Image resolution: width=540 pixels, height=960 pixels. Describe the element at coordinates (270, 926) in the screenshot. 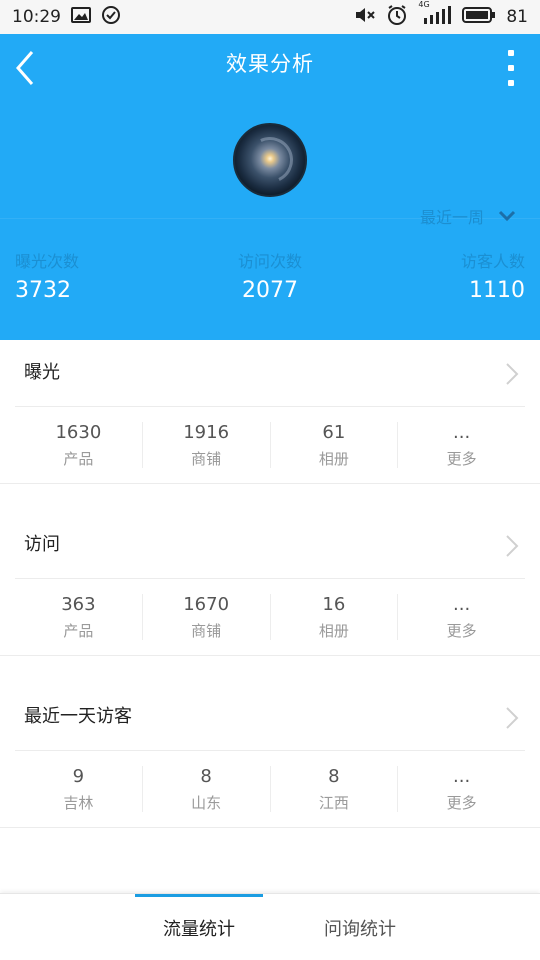

I see `bottom-tab-bar: 流量统计 问询统计` at that location.